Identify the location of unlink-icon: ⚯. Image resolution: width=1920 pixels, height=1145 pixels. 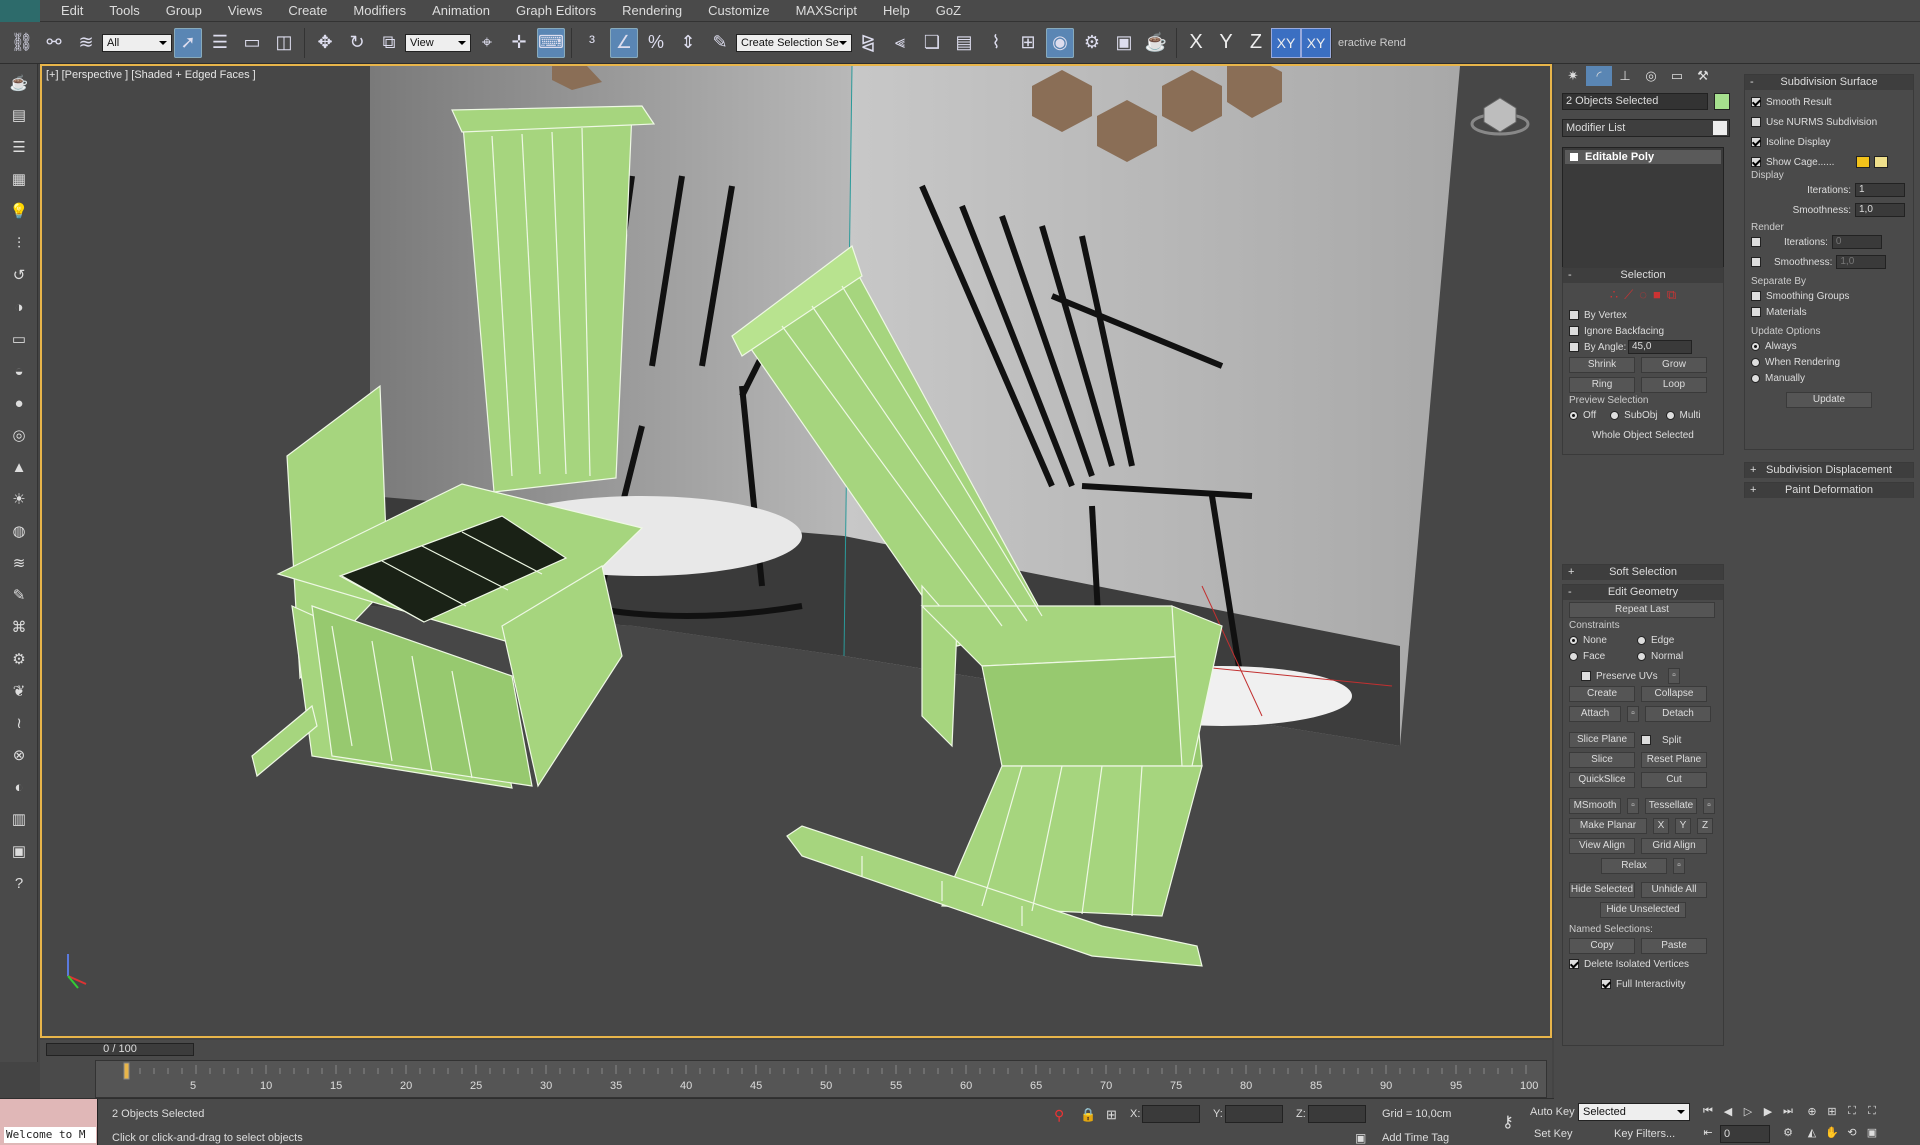
(54, 43).